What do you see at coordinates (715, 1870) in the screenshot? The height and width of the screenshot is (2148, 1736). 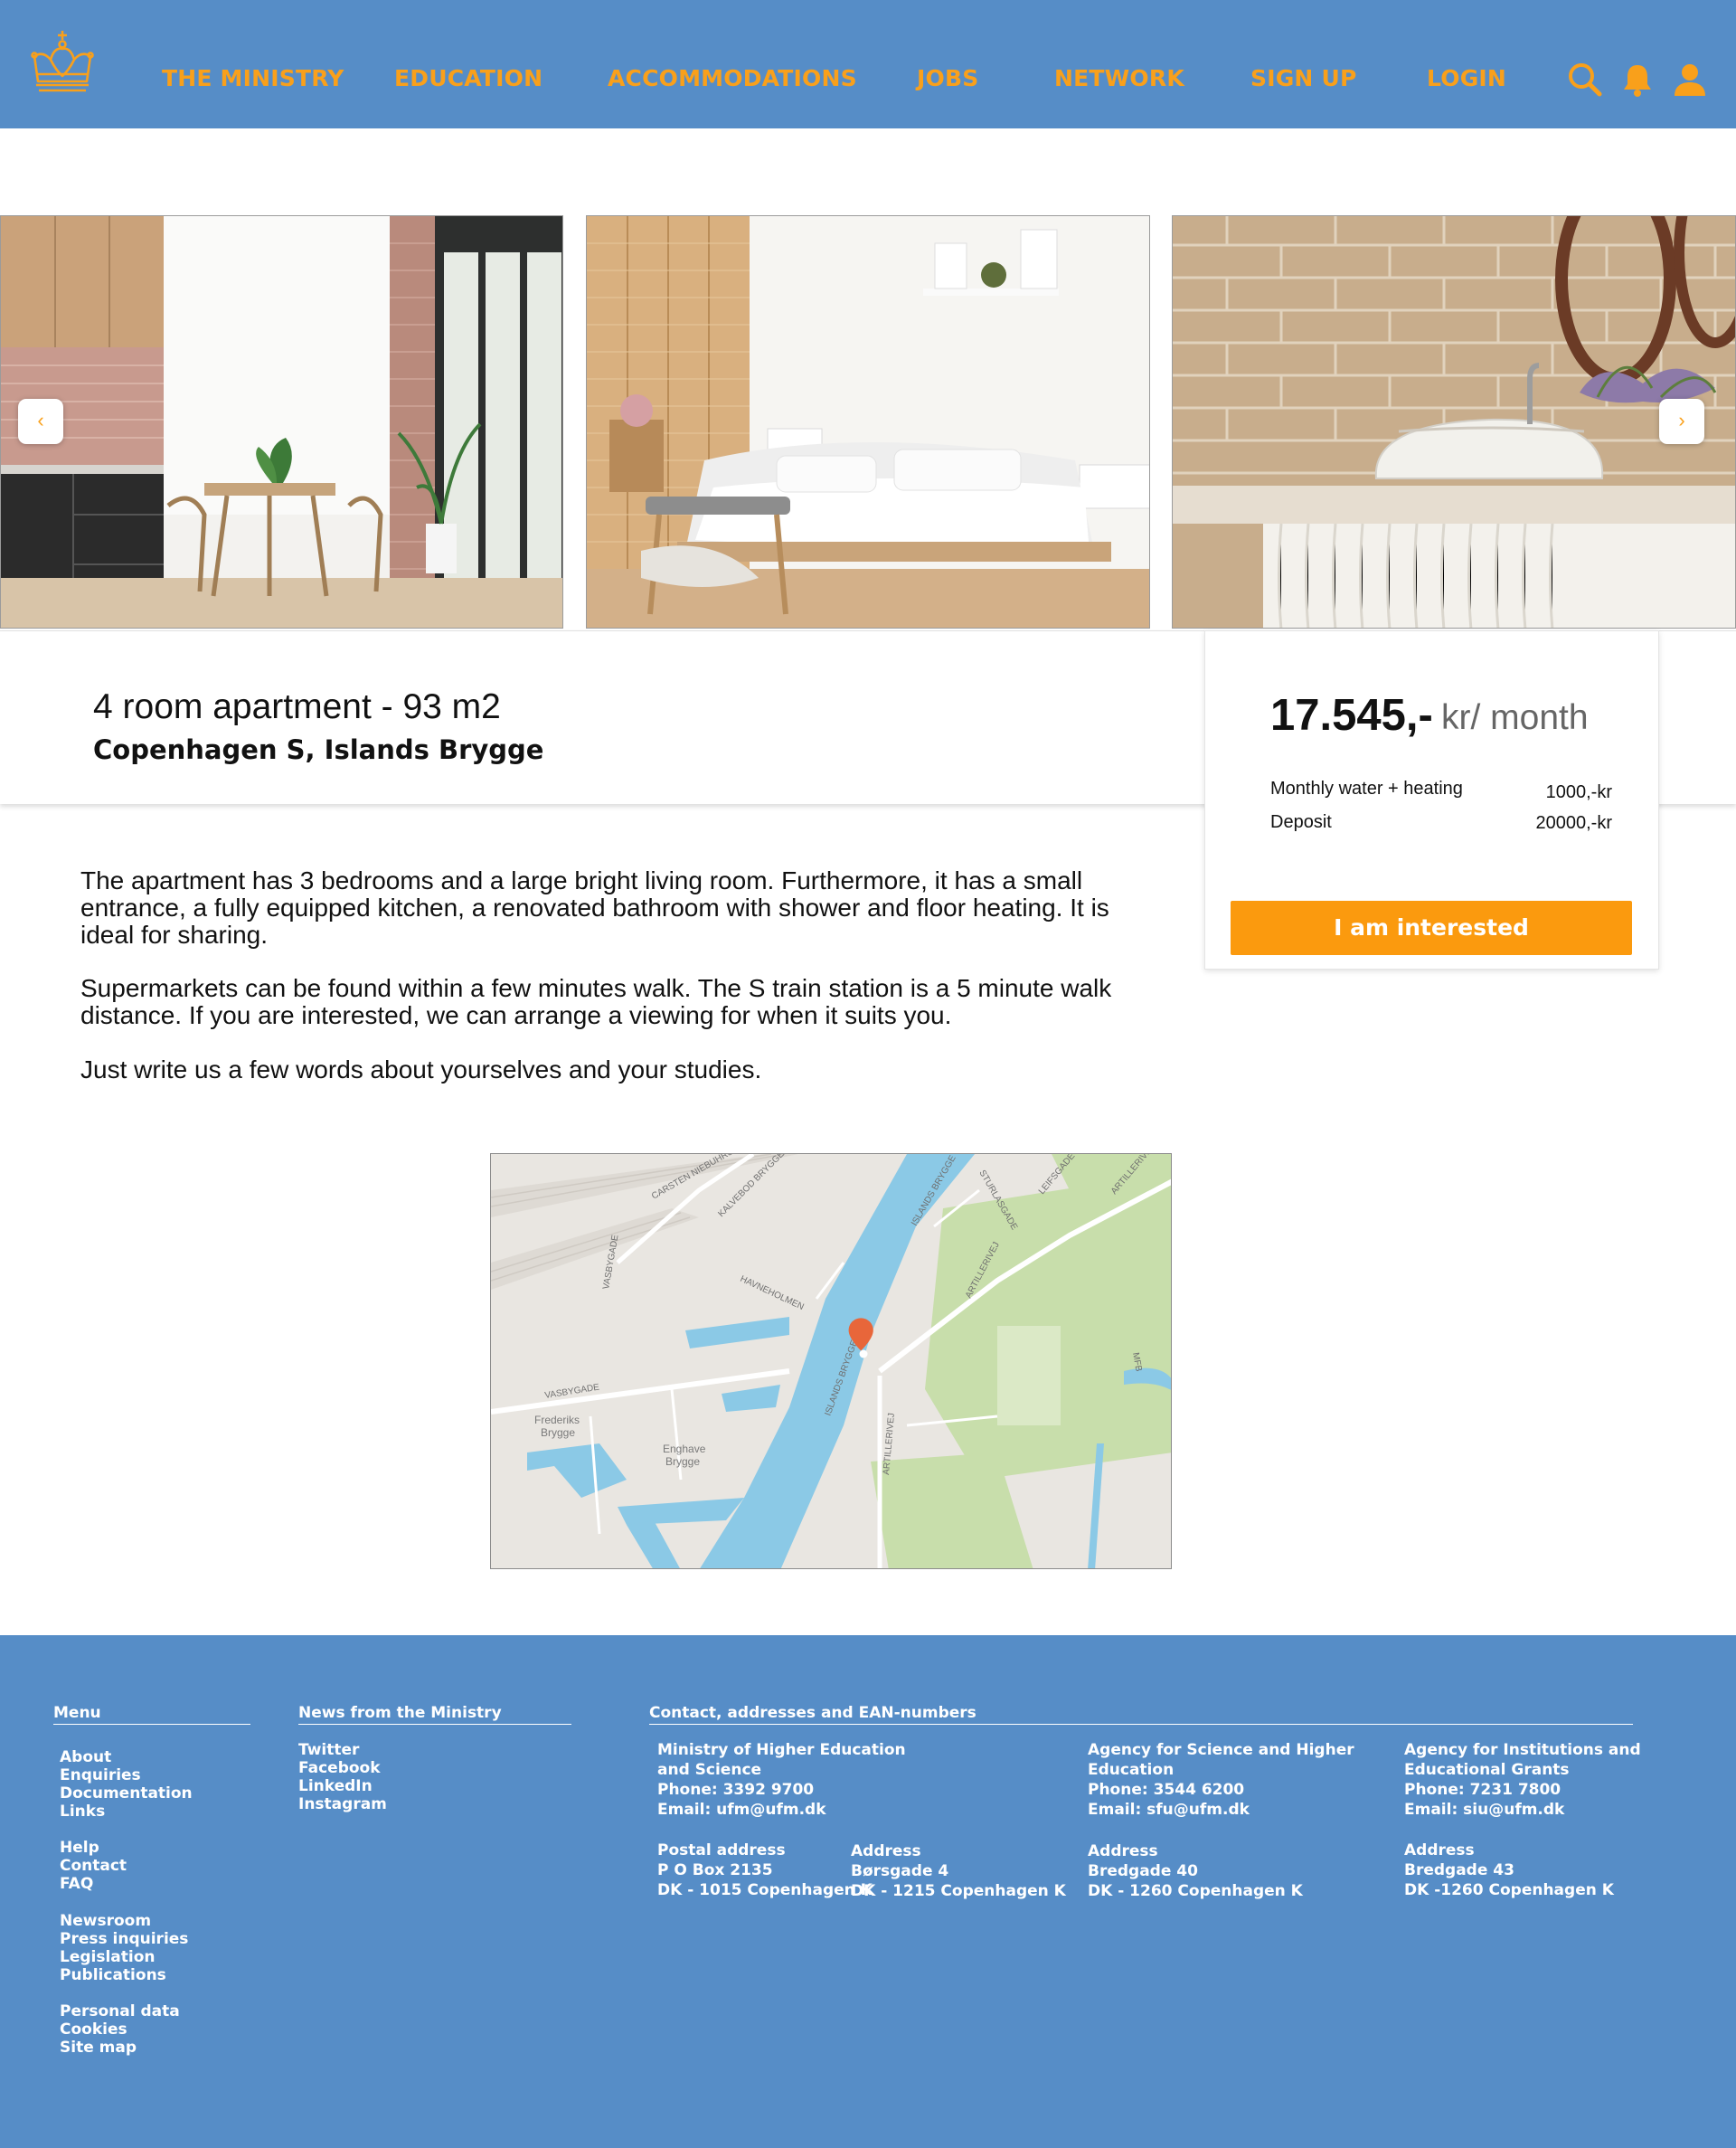 I see `ministry-postal-box: P O Box 2135` at bounding box center [715, 1870].